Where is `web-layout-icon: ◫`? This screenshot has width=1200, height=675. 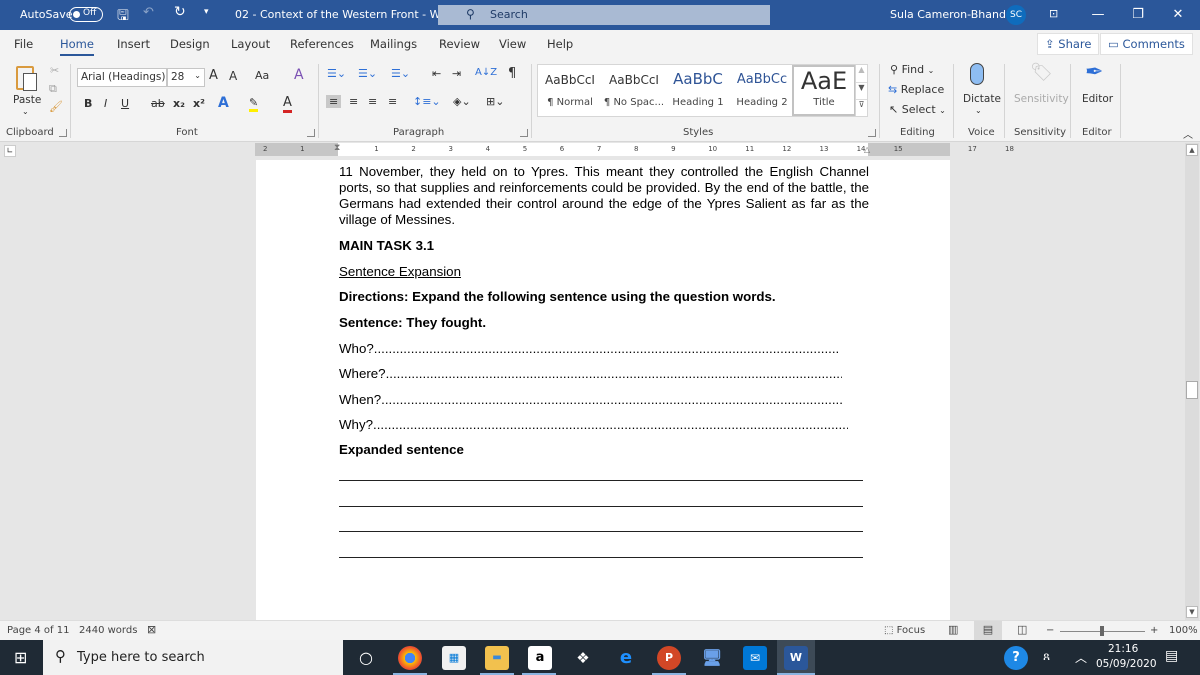
web-layout-icon: ◫ is located at coordinates (1022, 629).